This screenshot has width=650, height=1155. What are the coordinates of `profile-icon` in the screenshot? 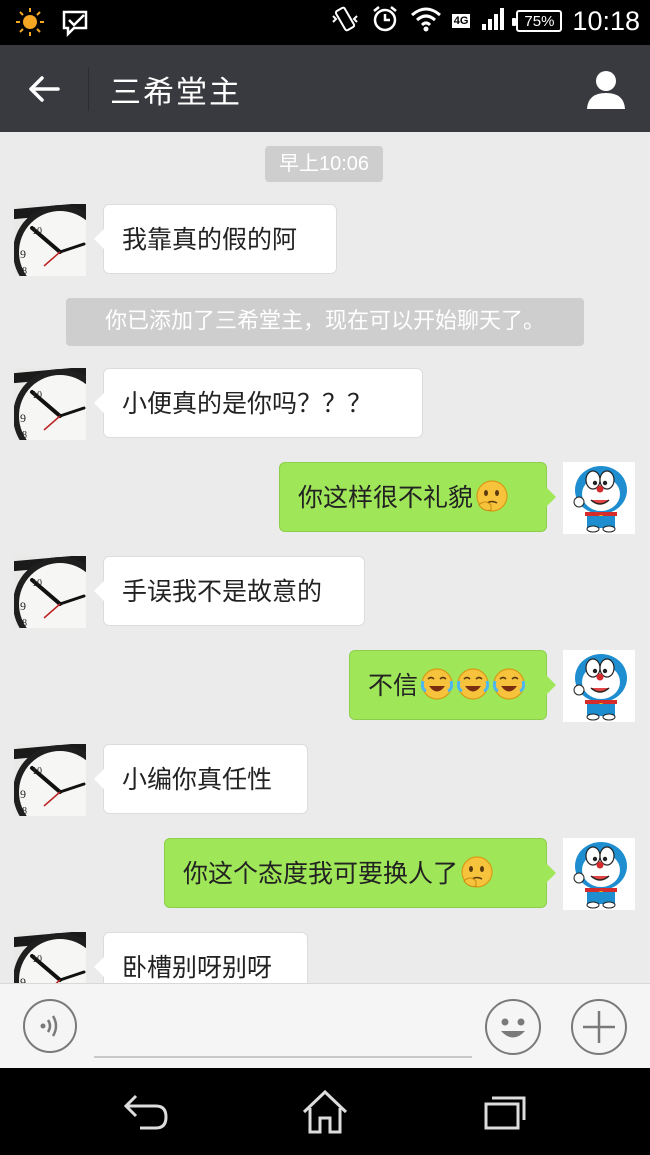 It's located at (606, 90).